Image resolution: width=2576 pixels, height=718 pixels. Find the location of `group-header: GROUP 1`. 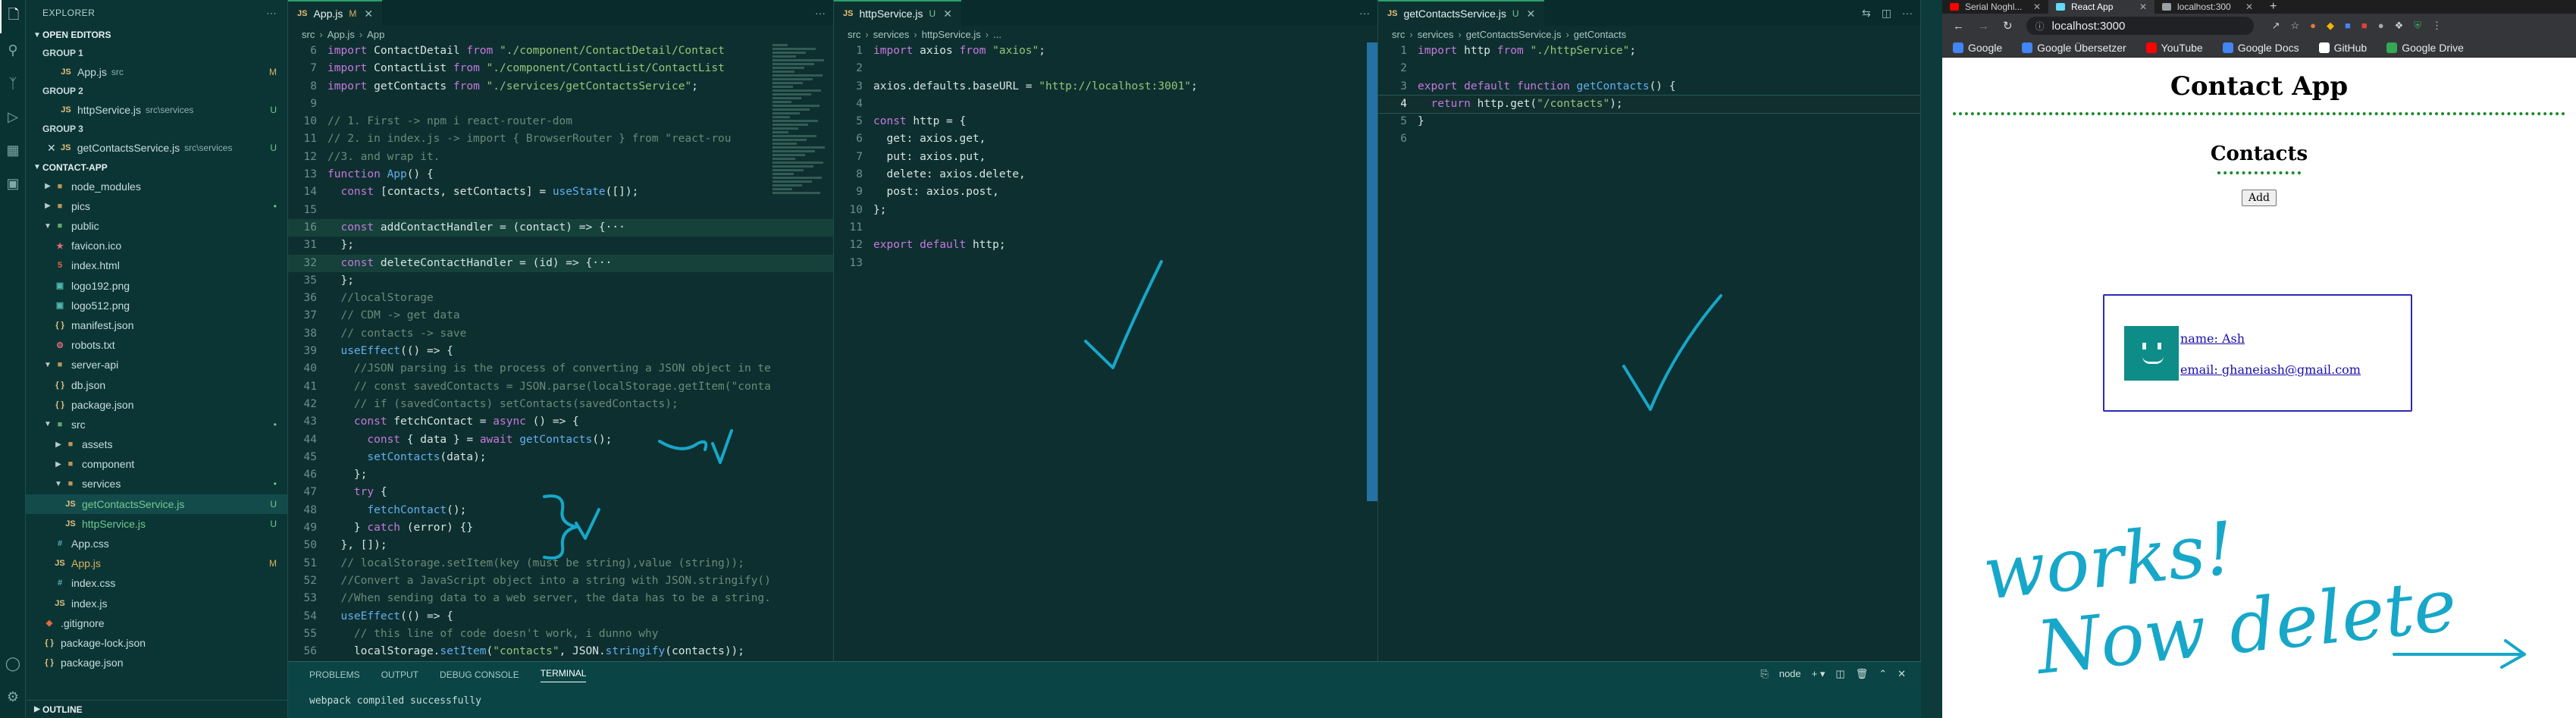

group-header: GROUP 1 is located at coordinates (156, 53).